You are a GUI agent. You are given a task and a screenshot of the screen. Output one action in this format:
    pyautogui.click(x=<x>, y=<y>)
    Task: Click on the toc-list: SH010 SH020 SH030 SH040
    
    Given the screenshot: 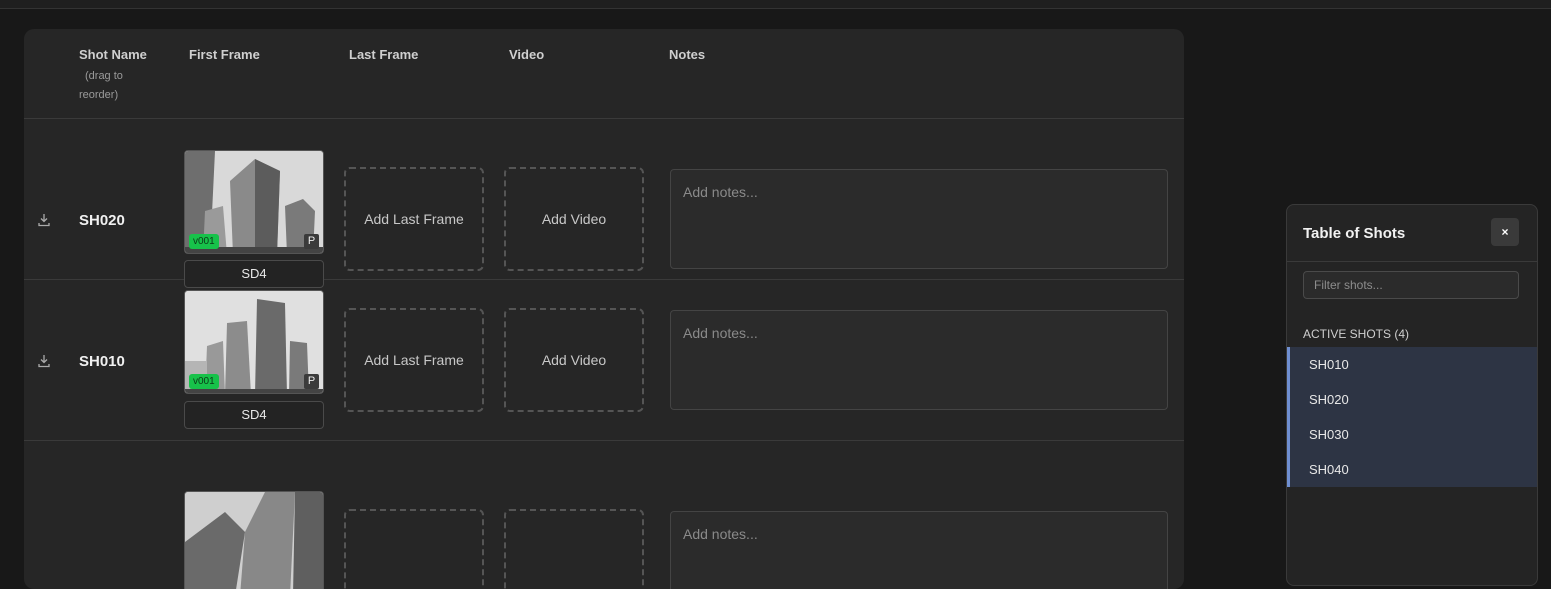 What is the action you would take?
    pyautogui.click(x=1412, y=417)
    